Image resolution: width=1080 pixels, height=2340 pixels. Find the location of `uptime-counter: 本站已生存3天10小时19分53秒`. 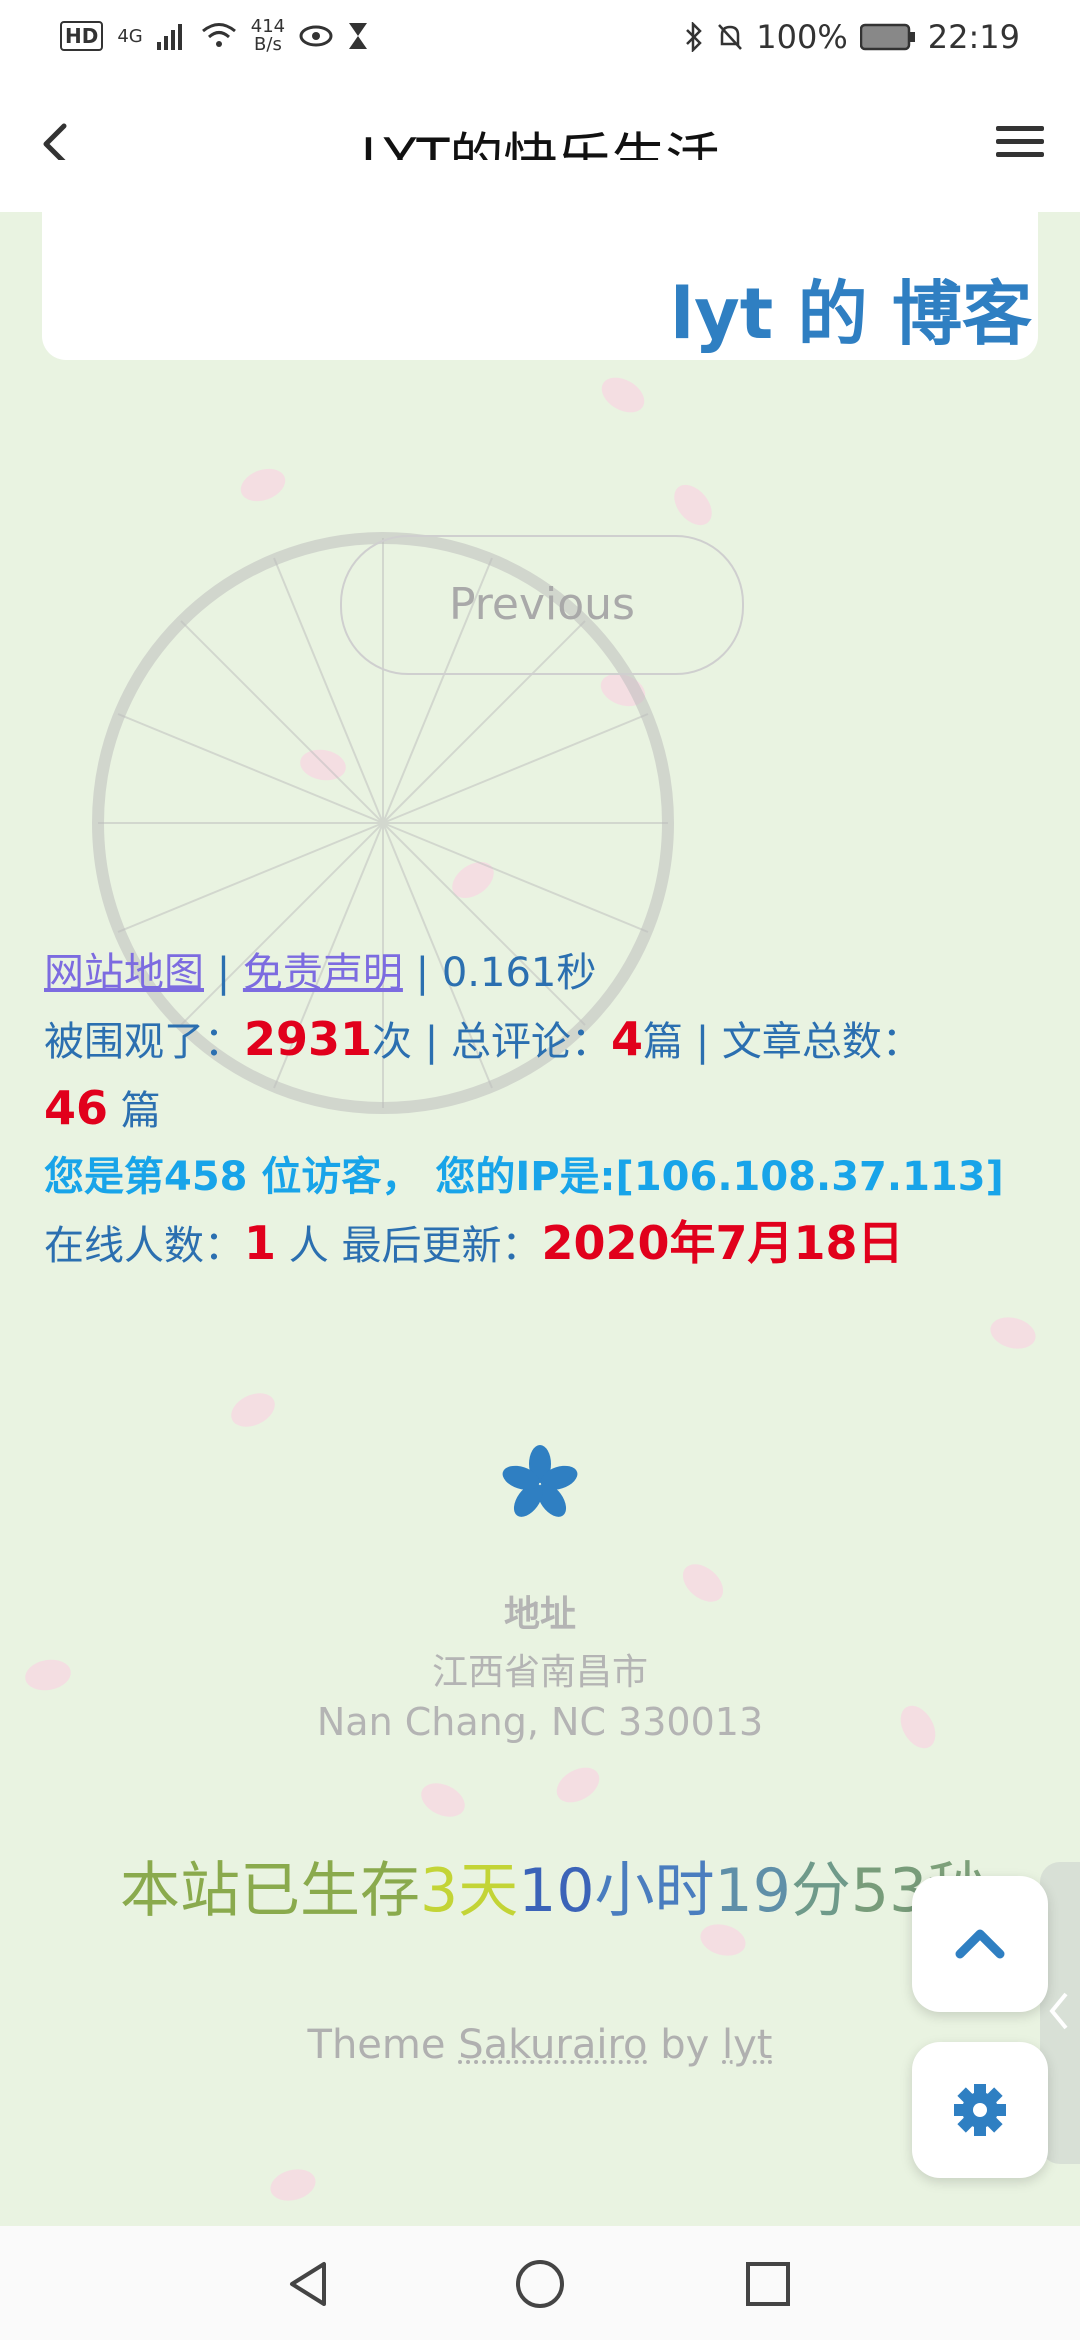

uptime-counter: 本站已生存3天10小时19分53秒 is located at coordinates (553, 1885).